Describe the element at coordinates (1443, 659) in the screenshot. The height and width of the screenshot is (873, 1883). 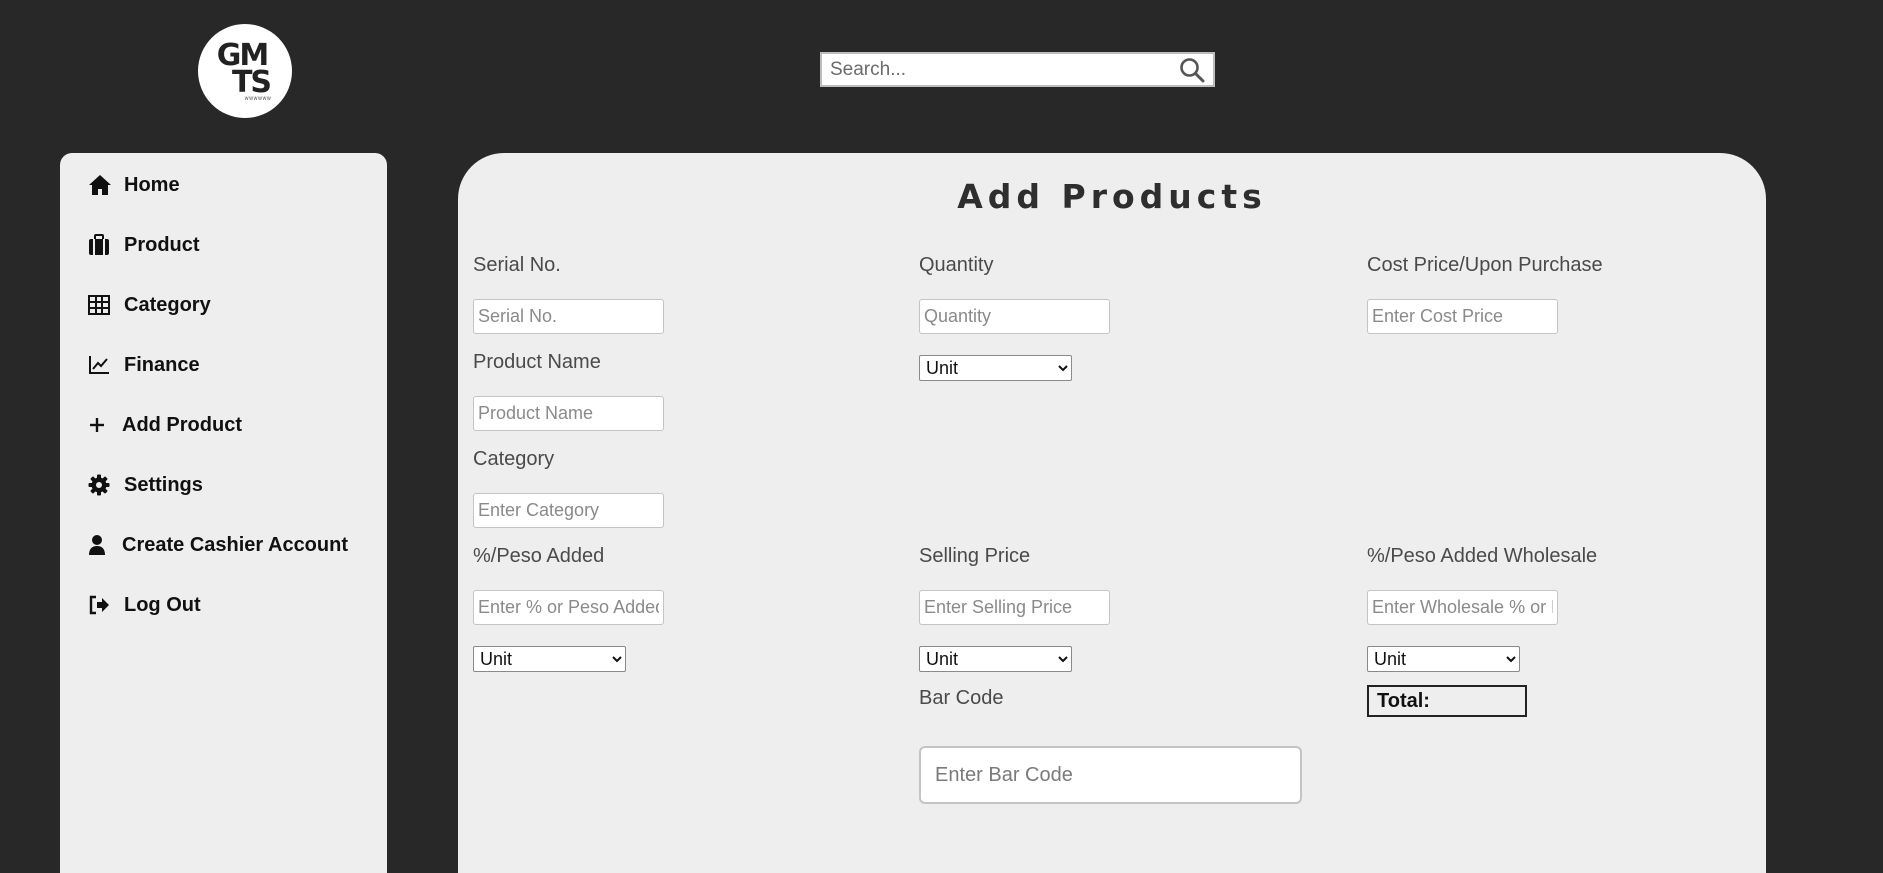
I see `wholesale-unit-select: Unit` at that location.